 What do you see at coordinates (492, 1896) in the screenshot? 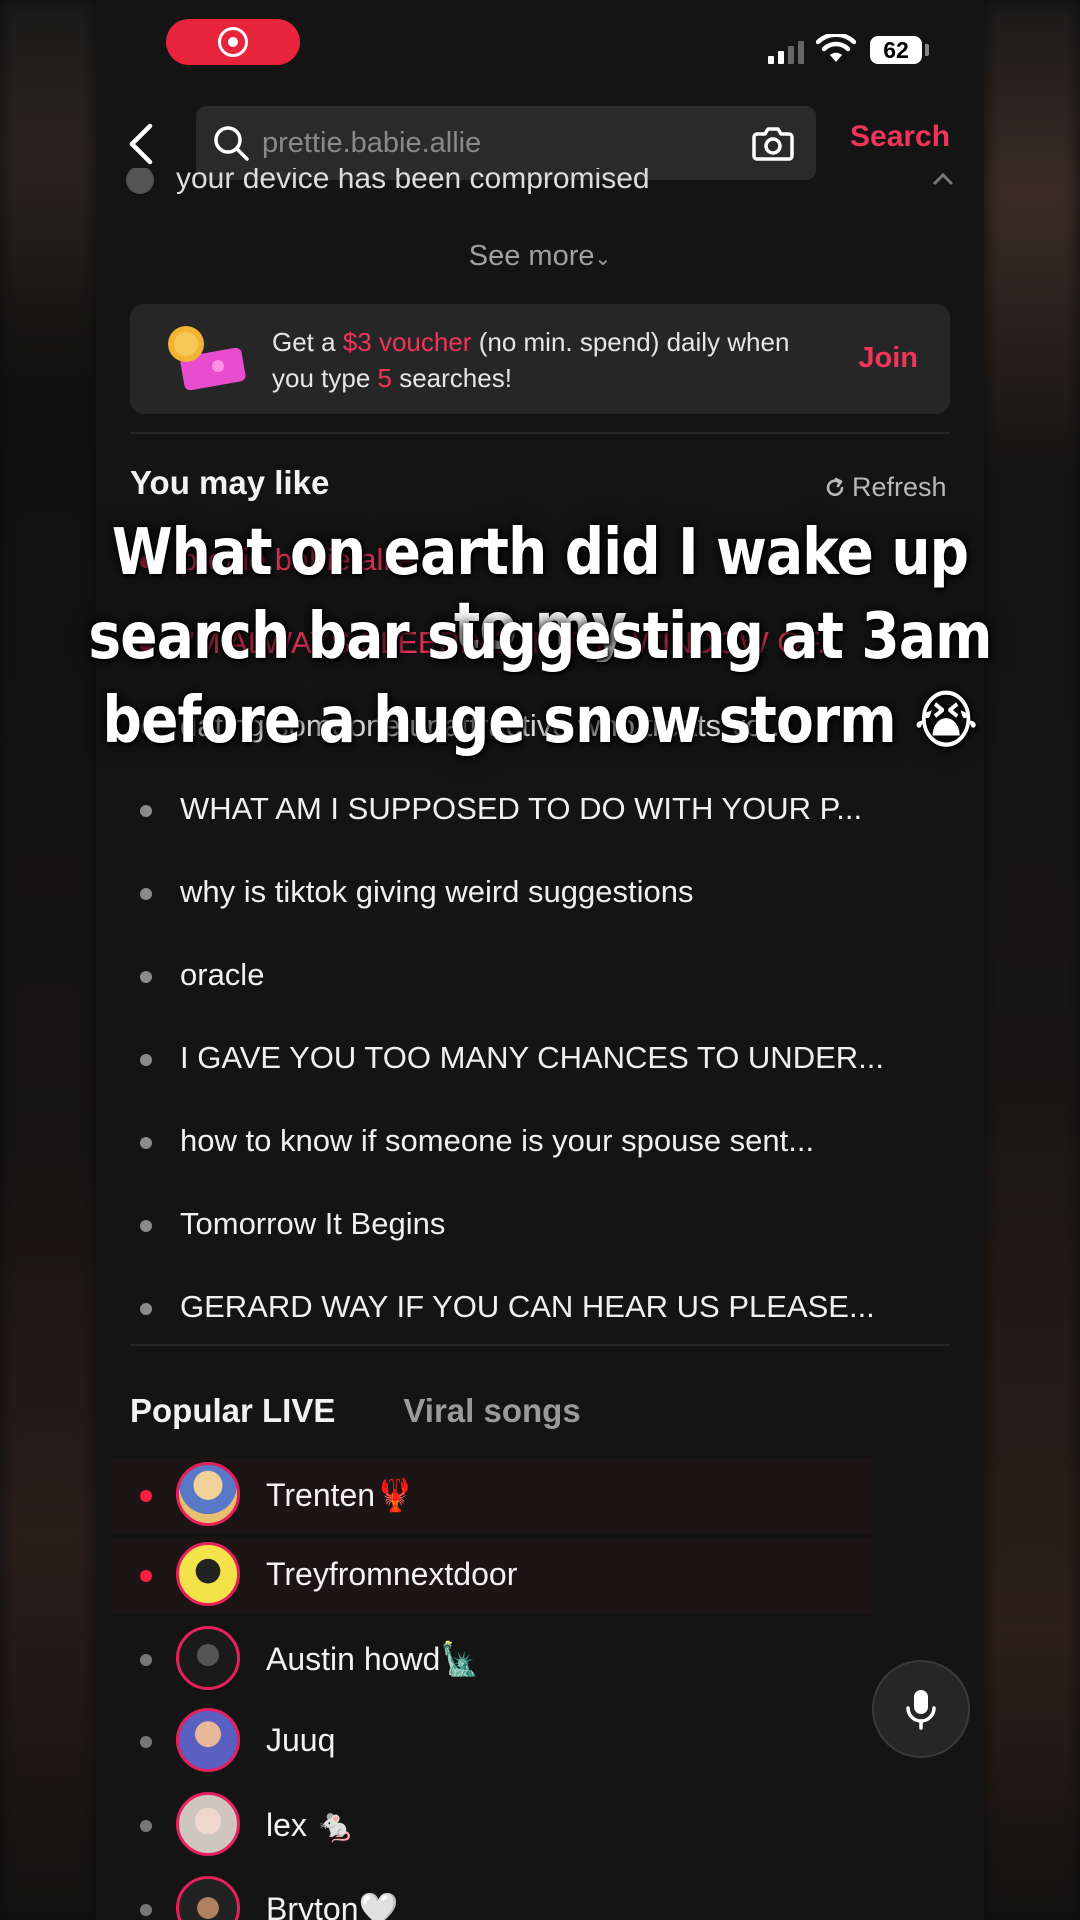
I see `live-item: Bryton🤍` at bounding box center [492, 1896].